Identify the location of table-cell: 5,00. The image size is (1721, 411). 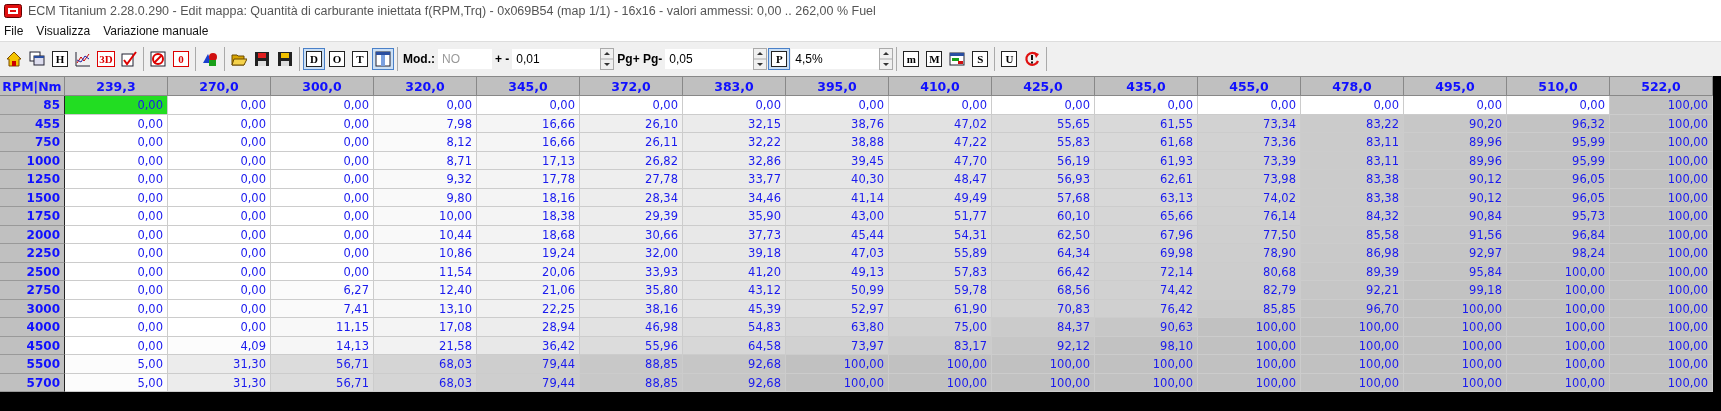
(116, 364).